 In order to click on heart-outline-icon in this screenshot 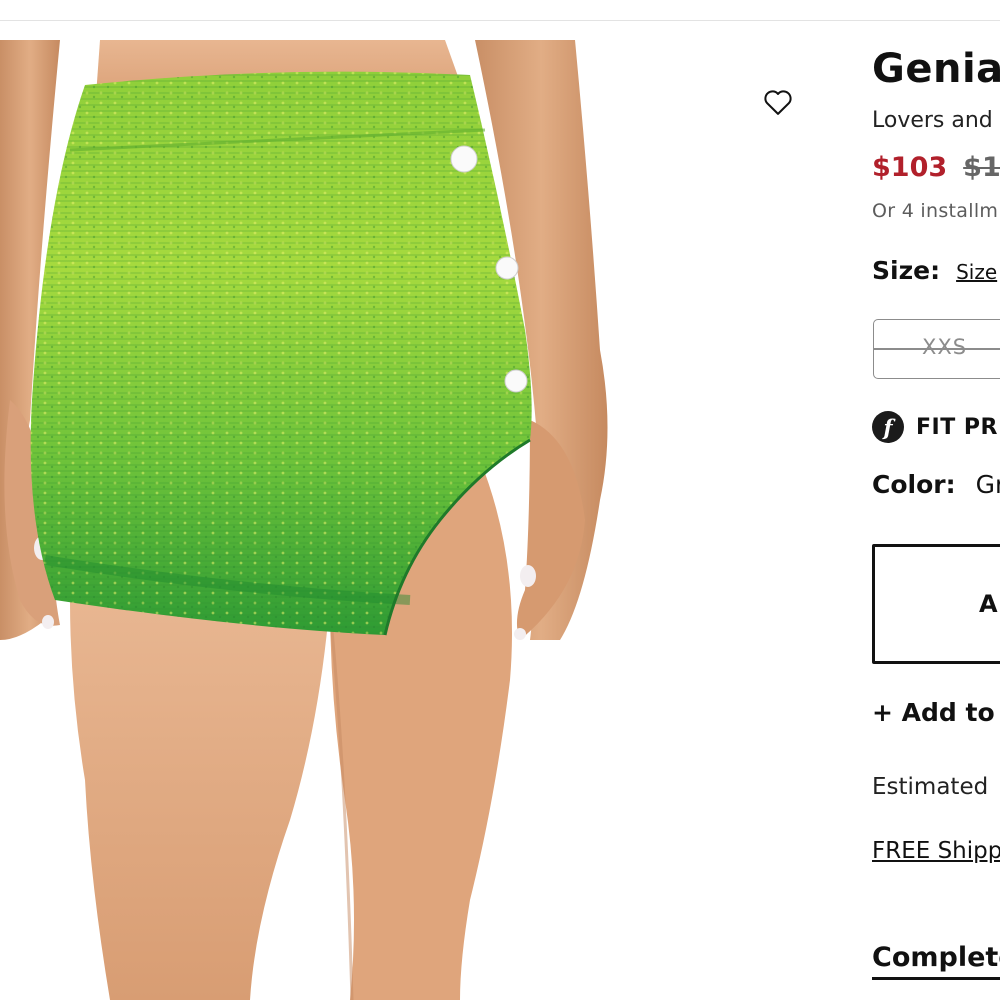, I will do `click(778, 102)`.